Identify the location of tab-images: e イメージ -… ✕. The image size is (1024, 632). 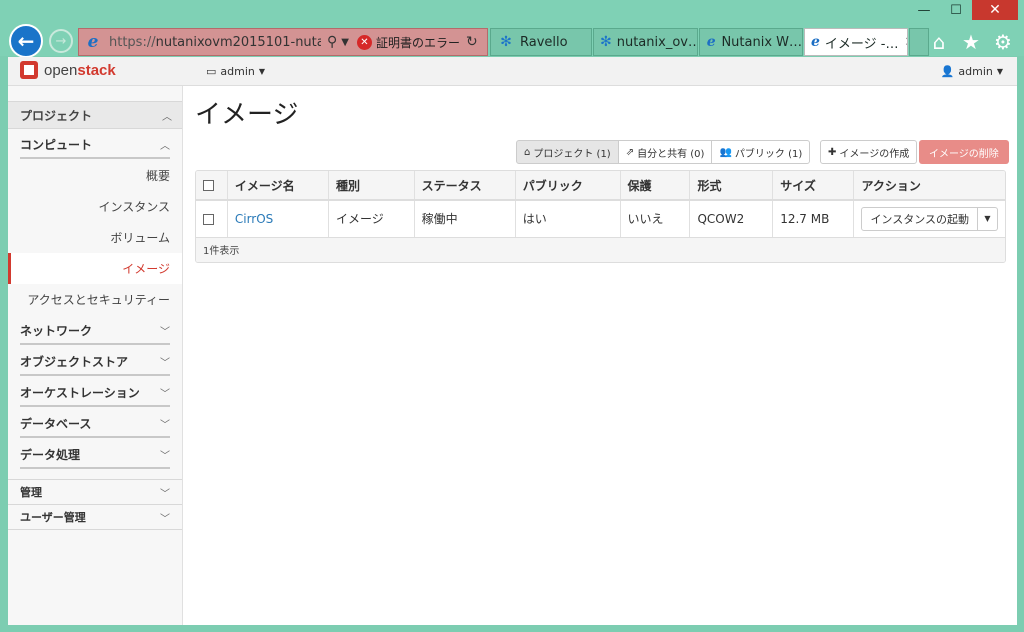
(856, 42).